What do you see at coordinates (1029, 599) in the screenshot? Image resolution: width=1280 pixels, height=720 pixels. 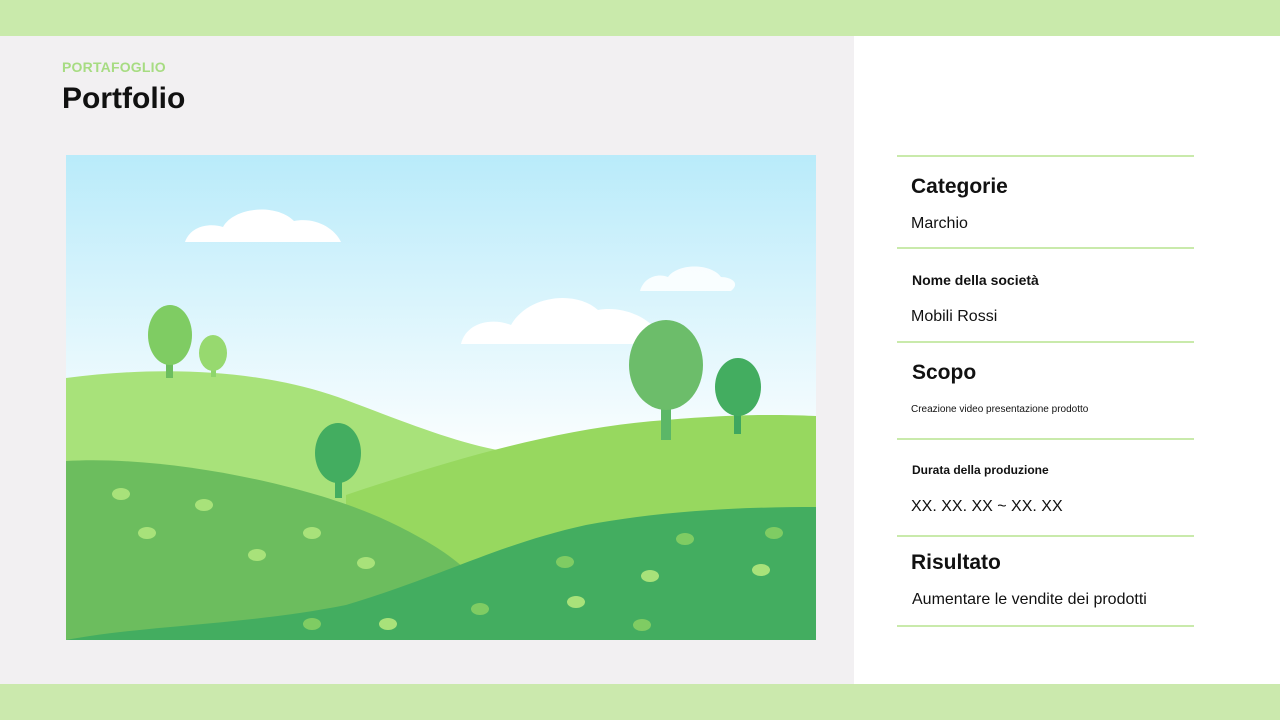 I see `result-value: Aumentare le vendite dei prodotti` at bounding box center [1029, 599].